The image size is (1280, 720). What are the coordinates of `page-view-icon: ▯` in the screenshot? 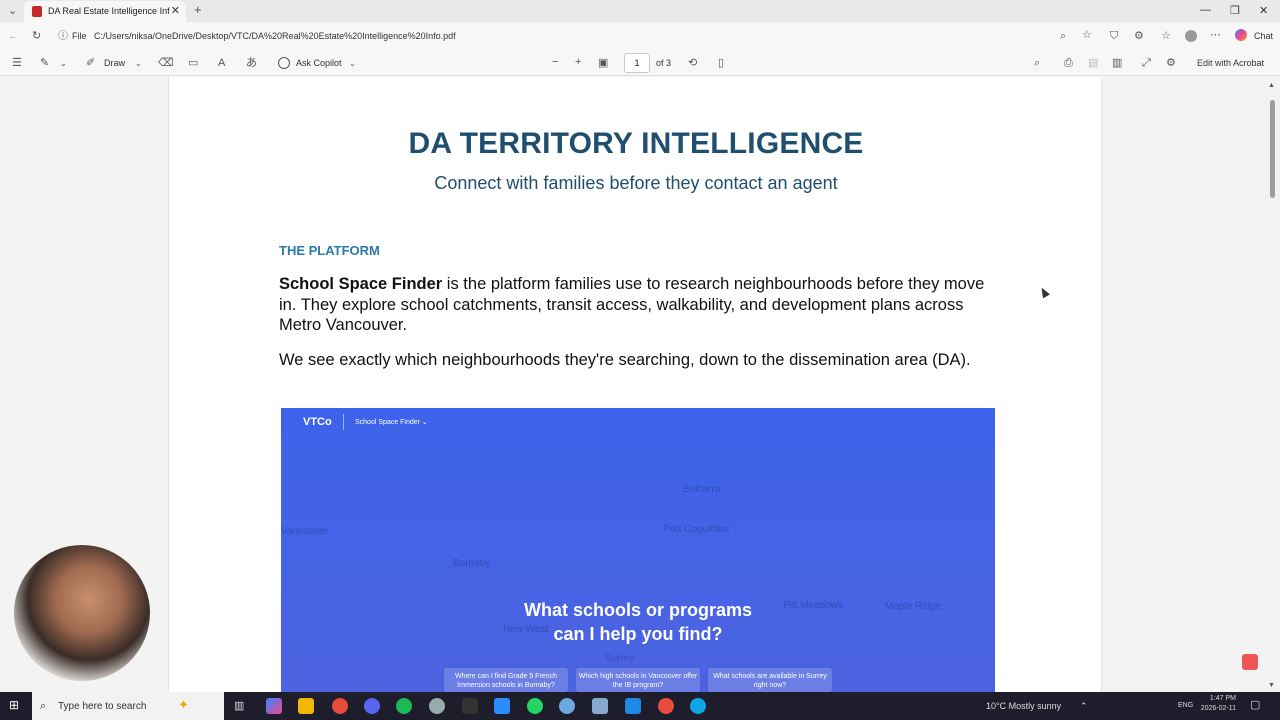 It's located at (721, 63).